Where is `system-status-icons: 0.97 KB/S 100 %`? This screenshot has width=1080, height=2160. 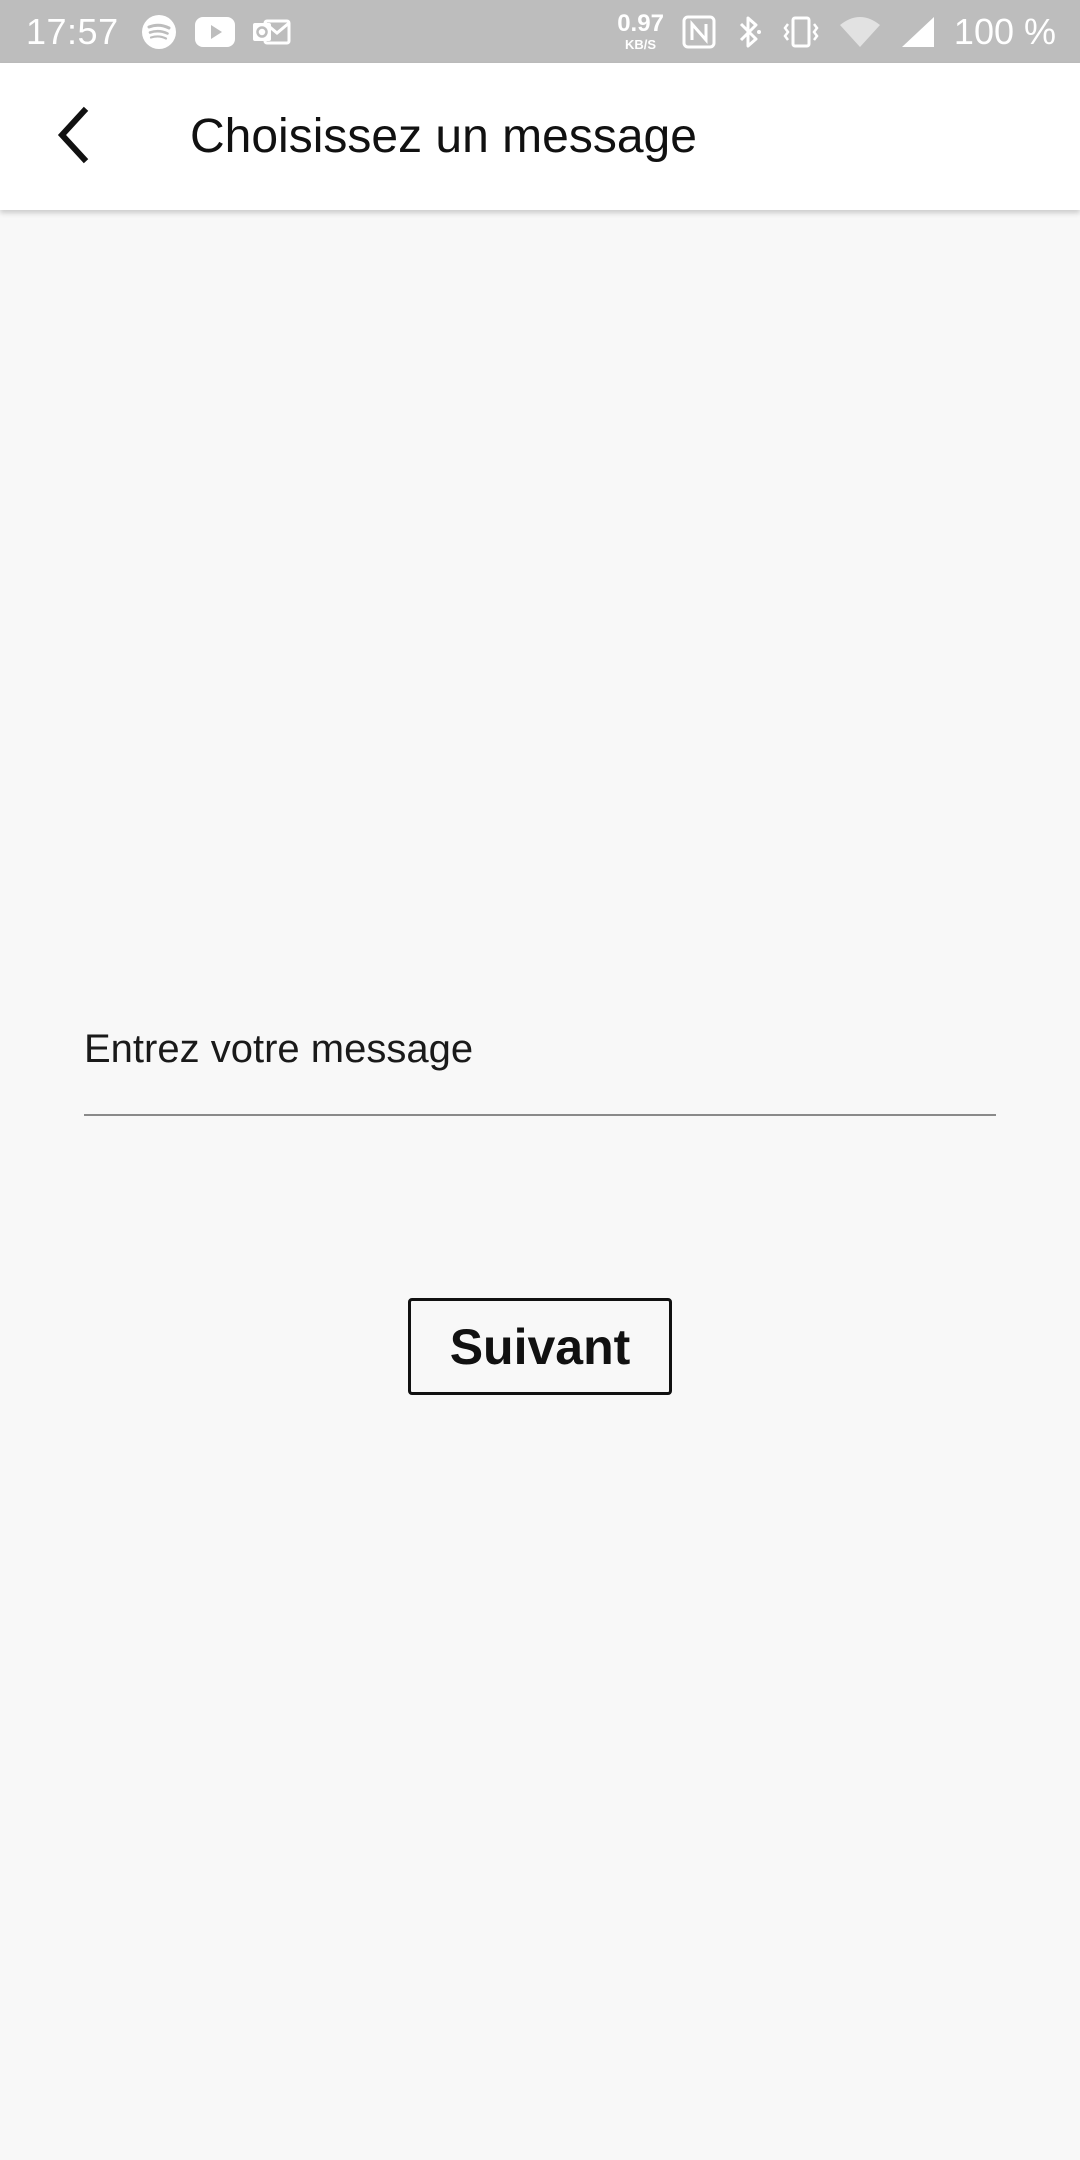 system-status-icons: 0.97 KB/S 100 % is located at coordinates (836, 32).